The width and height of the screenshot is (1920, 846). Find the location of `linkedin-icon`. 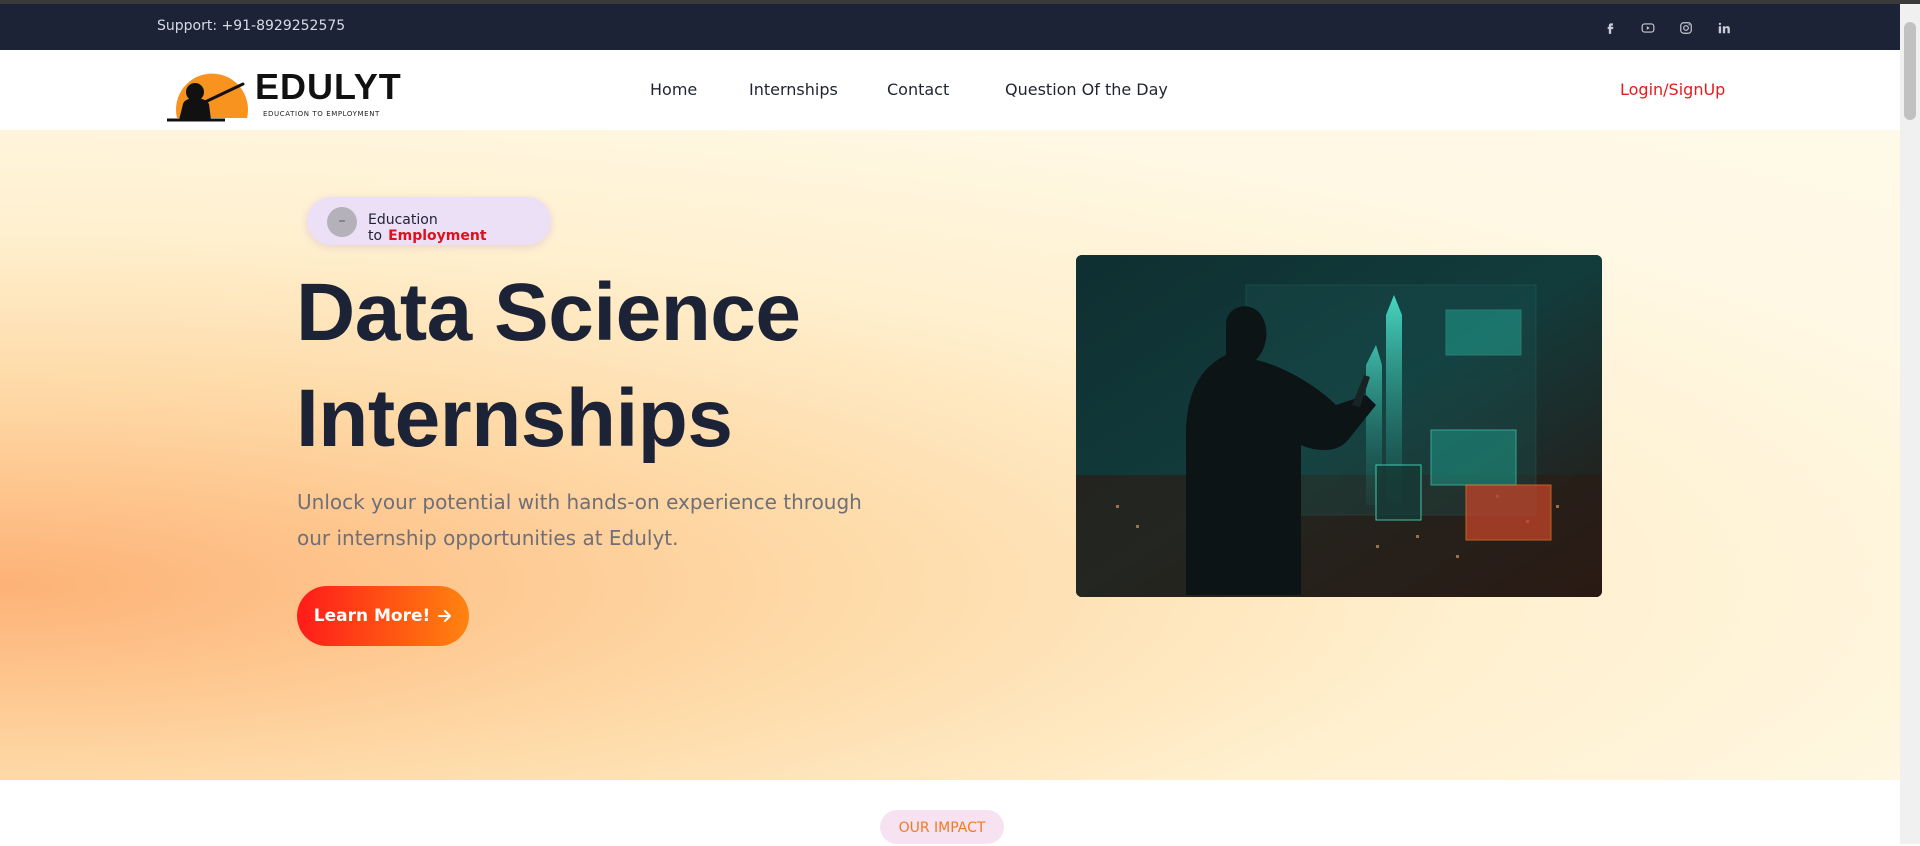

linkedin-icon is located at coordinates (1724, 28).